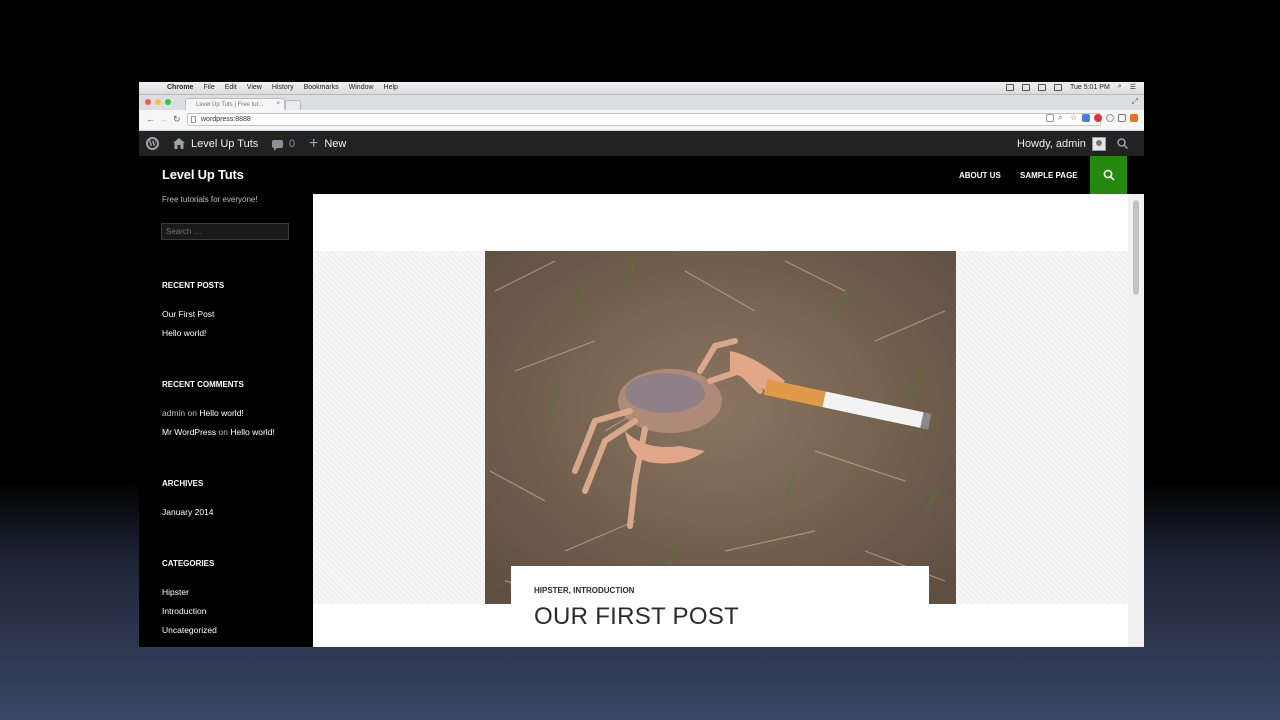  Describe the element at coordinates (321, 87) in the screenshot. I see `menu-bookmarks: Bookmarks` at that location.